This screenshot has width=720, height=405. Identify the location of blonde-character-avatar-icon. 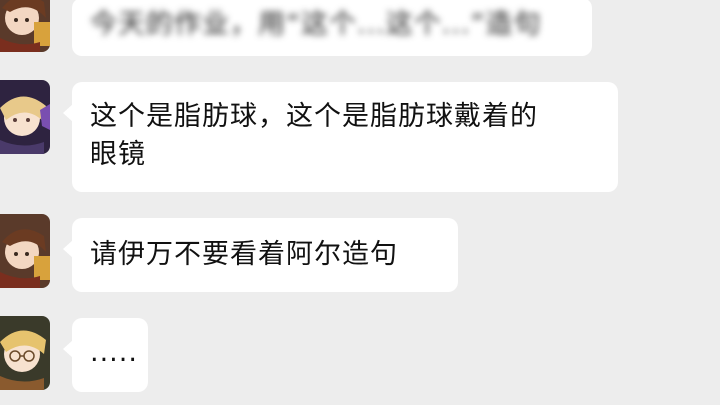
(25, 117).